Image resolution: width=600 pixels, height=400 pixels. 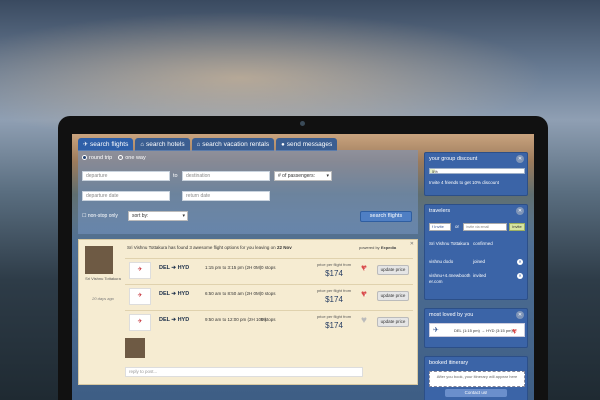 I want to click on or-label: or, so click(x=457, y=226).